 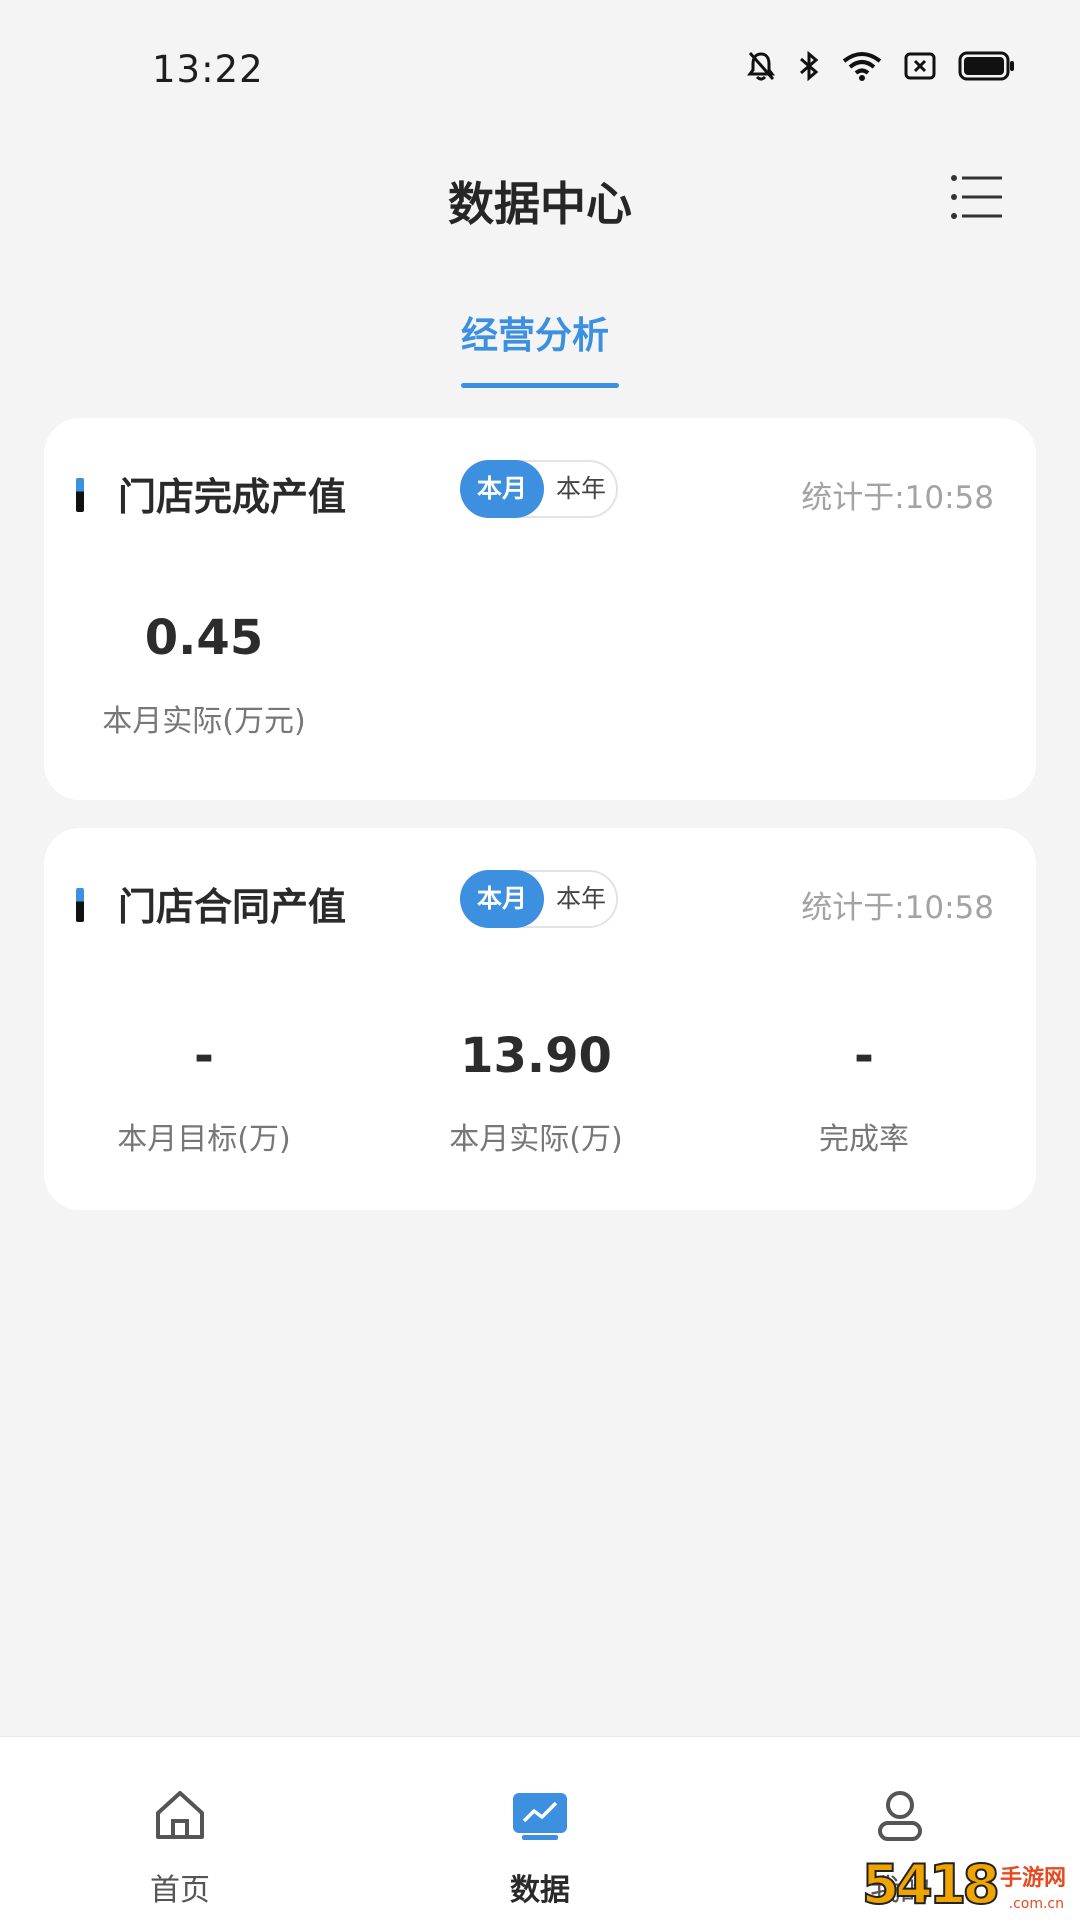 What do you see at coordinates (1036, 1904) in the screenshot?
I see `watermark-domain: .com.cn` at bounding box center [1036, 1904].